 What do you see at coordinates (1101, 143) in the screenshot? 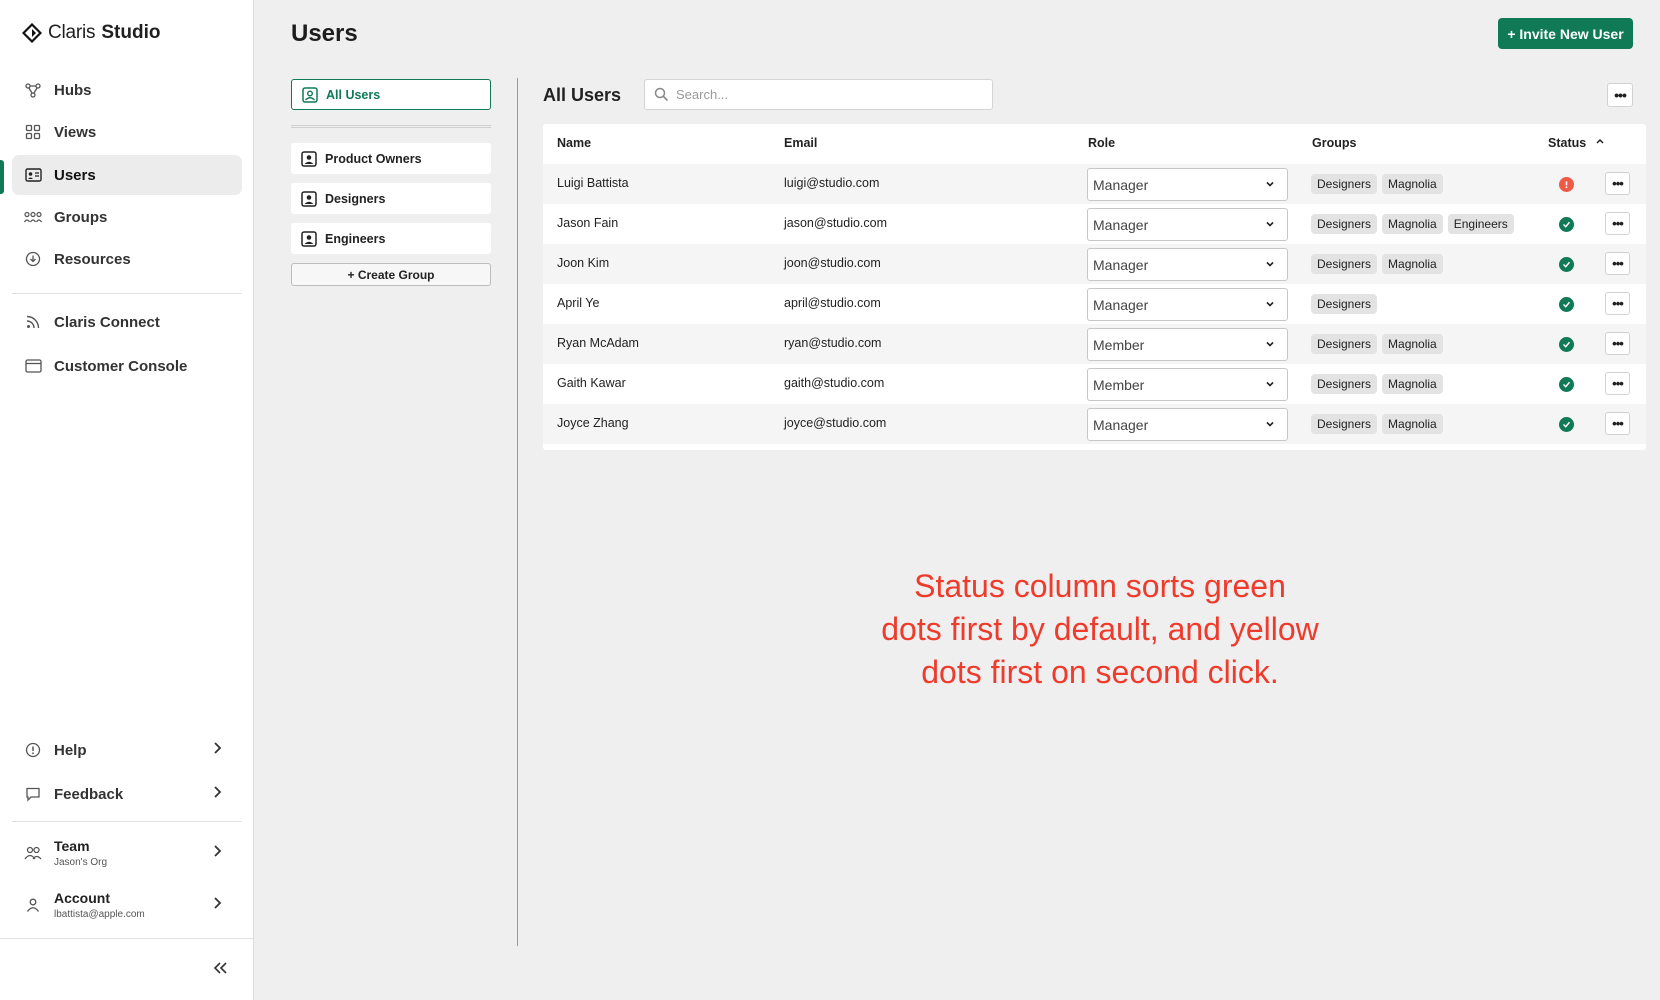
I see `column-header-role: Role` at bounding box center [1101, 143].